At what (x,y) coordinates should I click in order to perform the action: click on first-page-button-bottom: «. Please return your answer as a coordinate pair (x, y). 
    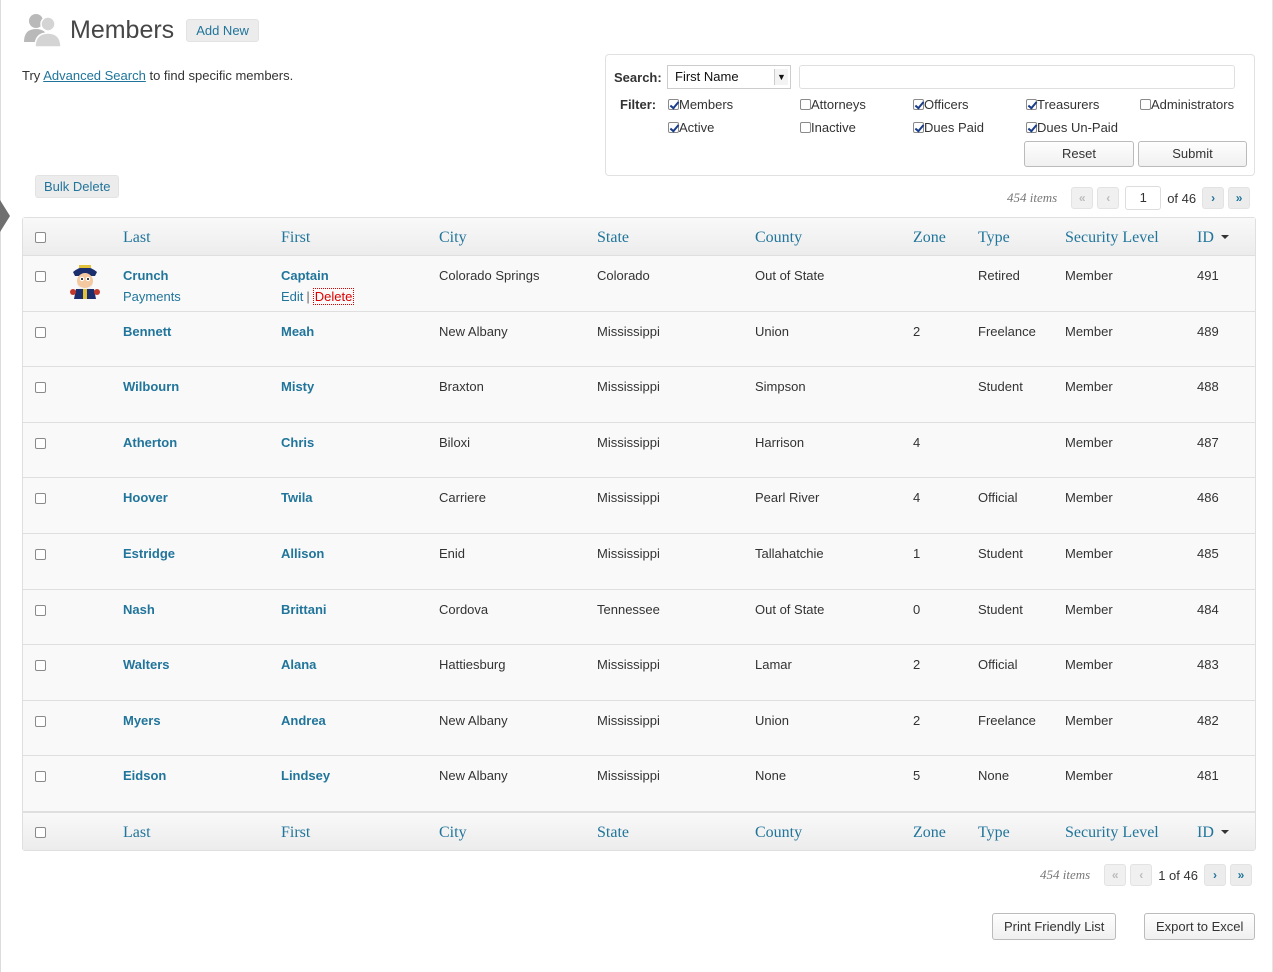
    Looking at the image, I should click on (1115, 875).